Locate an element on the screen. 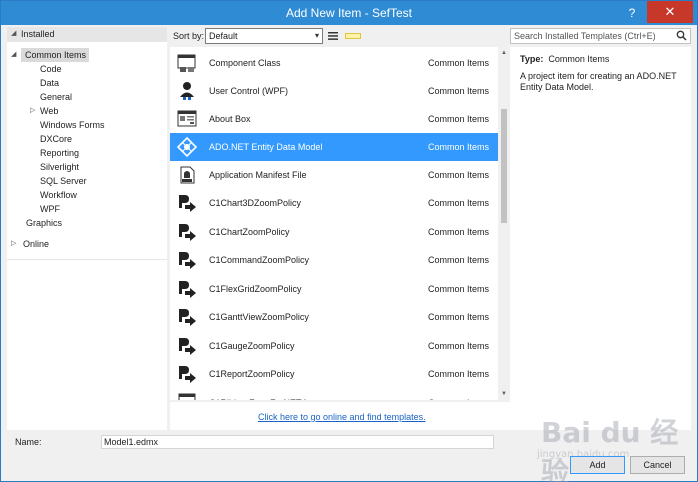 The height and width of the screenshot is (482, 698). tree-divider is located at coordinates (87, 259).